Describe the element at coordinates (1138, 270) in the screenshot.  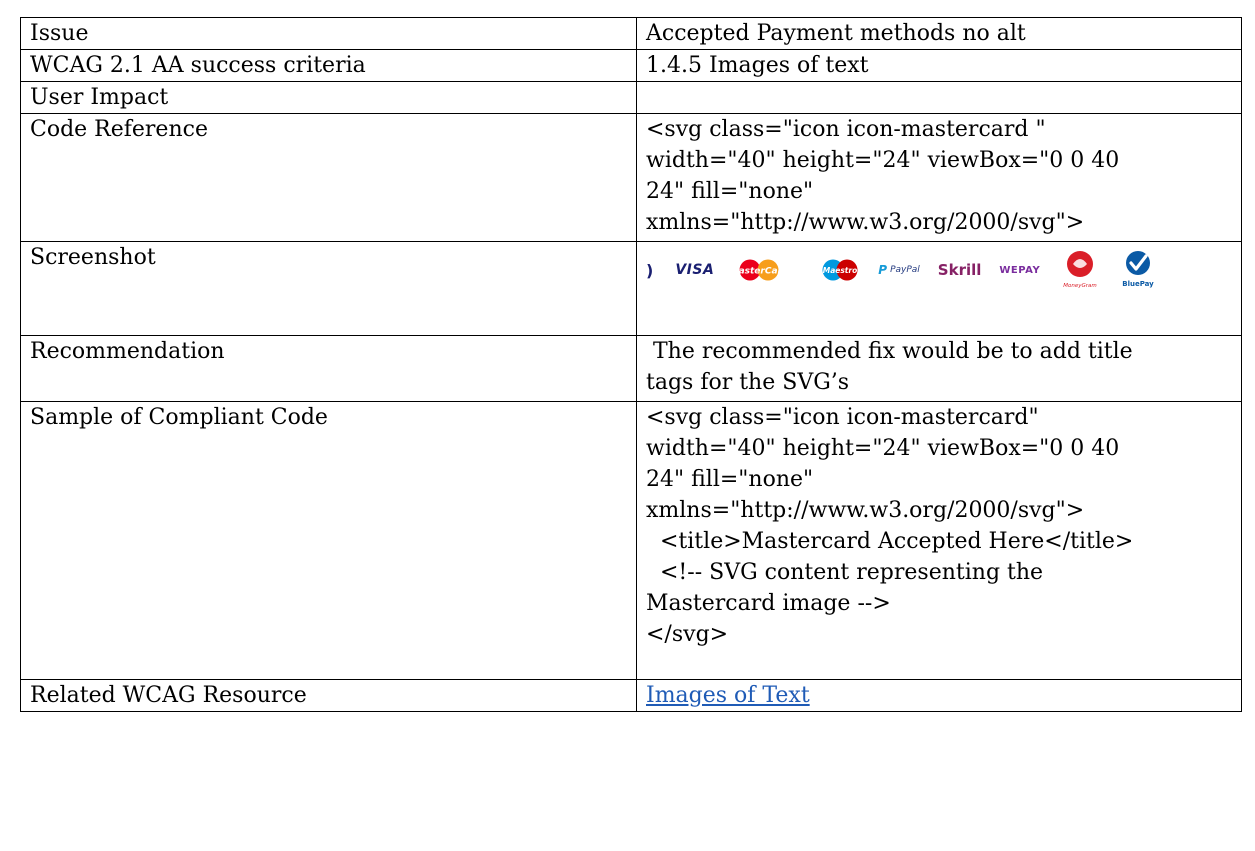
I see `bluepay-logo: BluePay` at that location.